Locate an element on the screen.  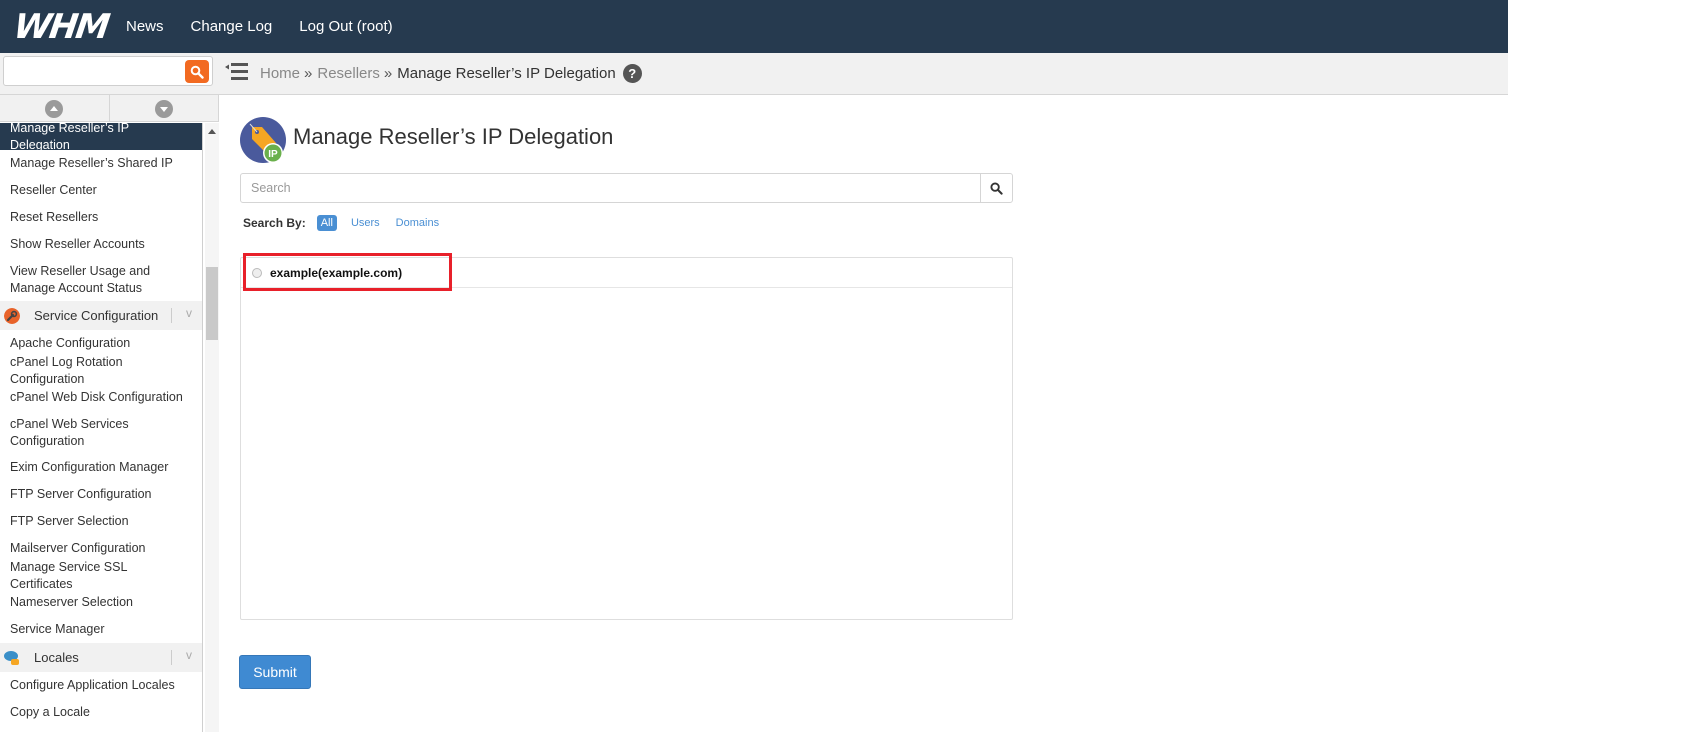
nav-news-link: News is located at coordinates (145, 26).